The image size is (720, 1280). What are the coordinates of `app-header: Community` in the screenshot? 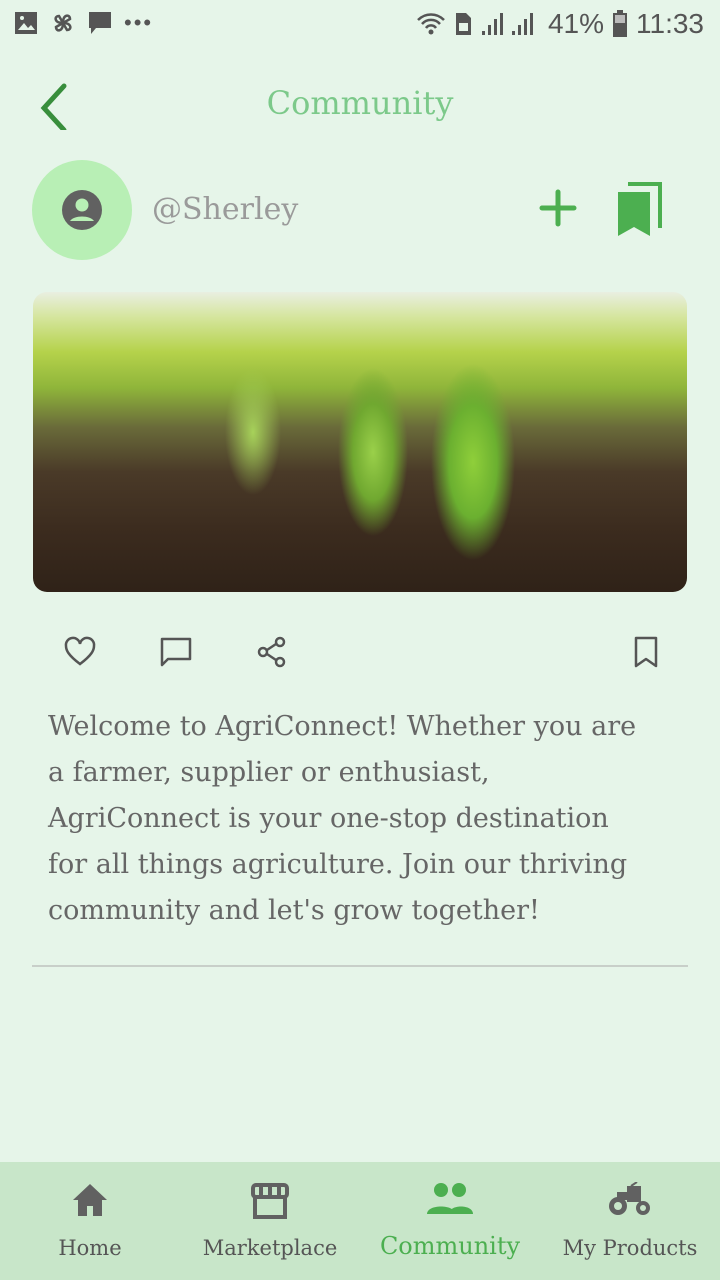 It's located at (360, 105).